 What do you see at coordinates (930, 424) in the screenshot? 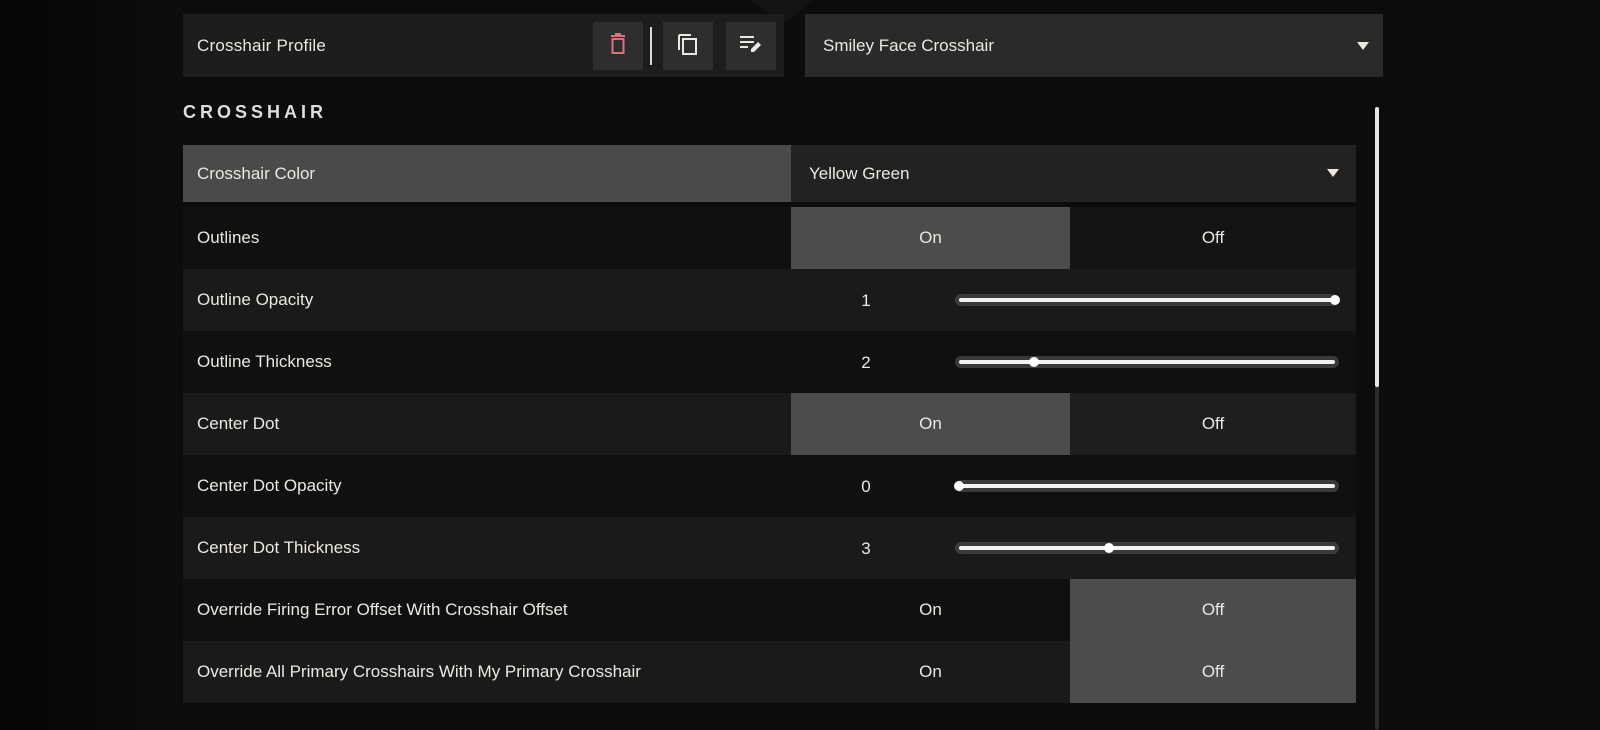
I see `center-dot-on-button: On` at bounding box center [930, 424].